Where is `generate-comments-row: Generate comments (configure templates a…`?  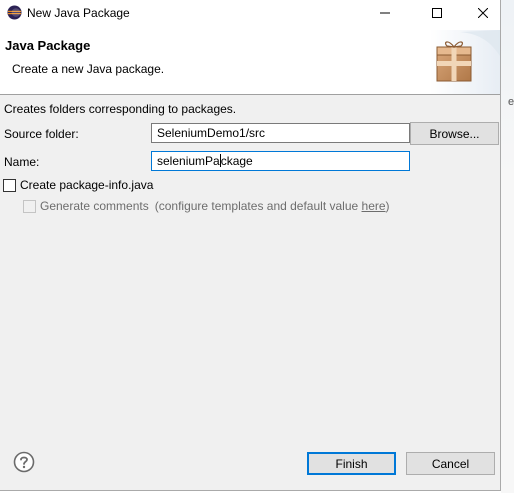 generate-comments-row: Generate comments (configure templates a… is located at coordinates (206, 206).